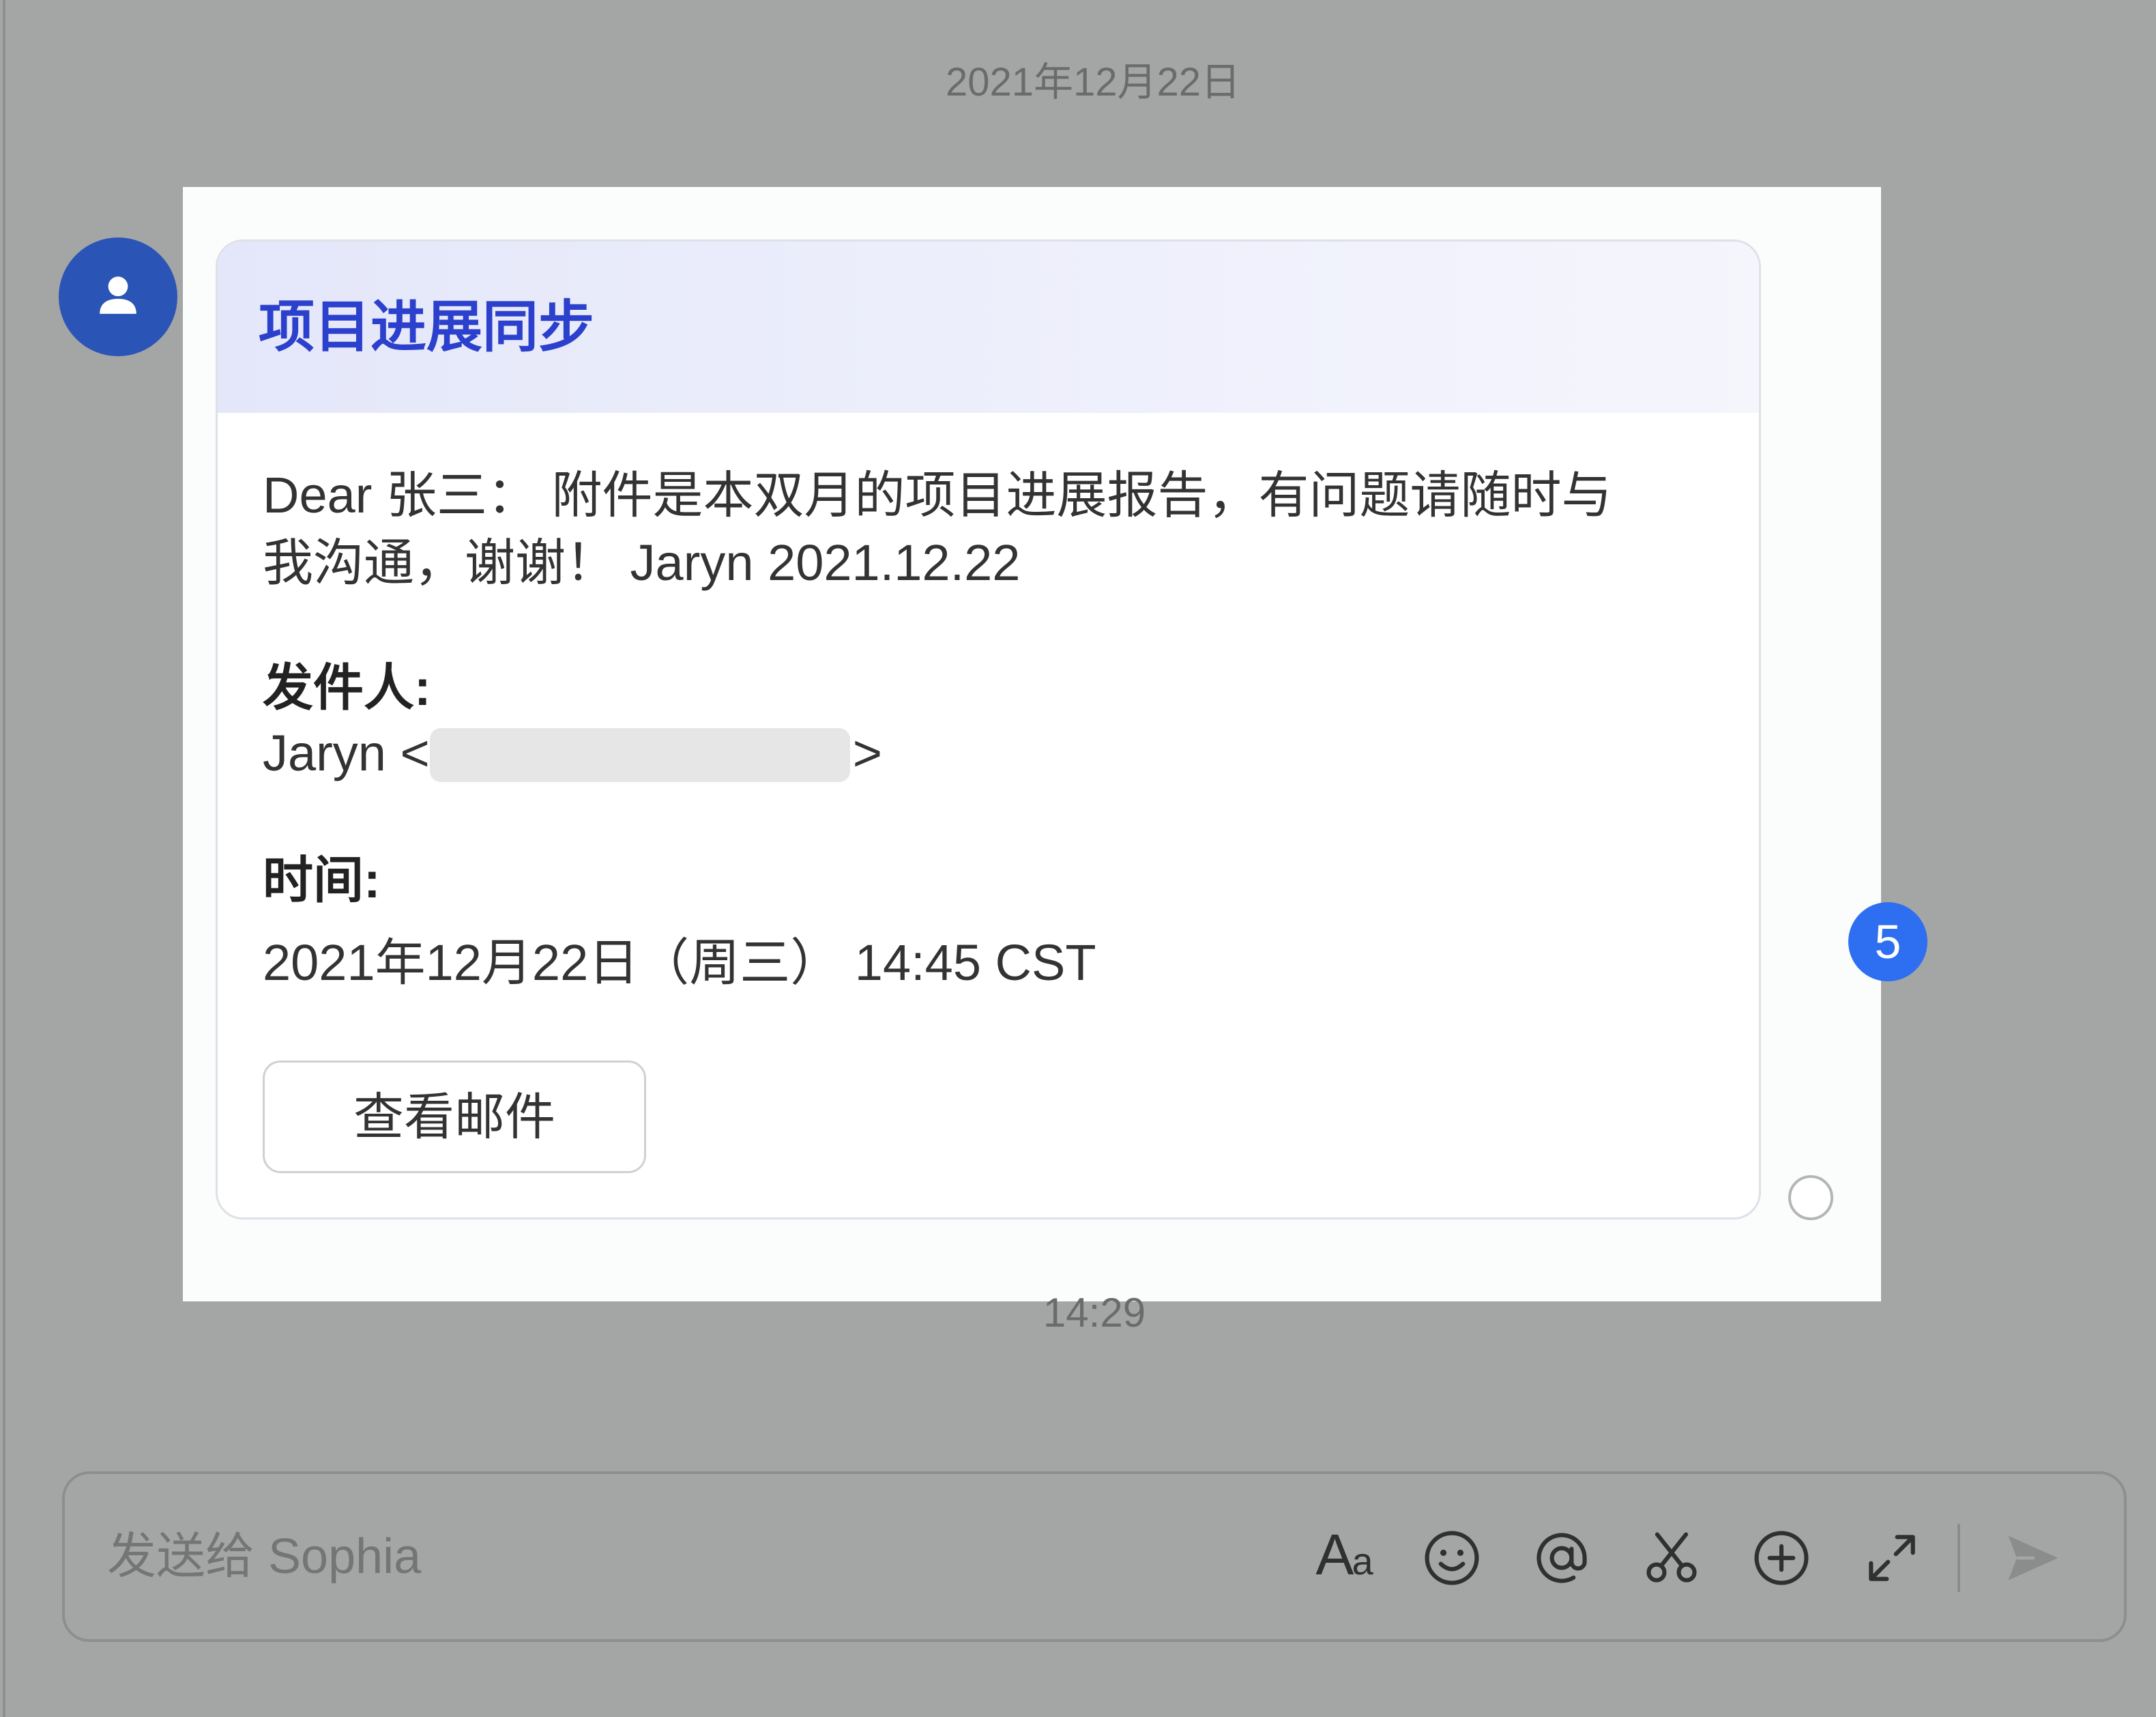 This screenshot has height=1717, width=2156. I want to click on window-edge, so click(4, 858).